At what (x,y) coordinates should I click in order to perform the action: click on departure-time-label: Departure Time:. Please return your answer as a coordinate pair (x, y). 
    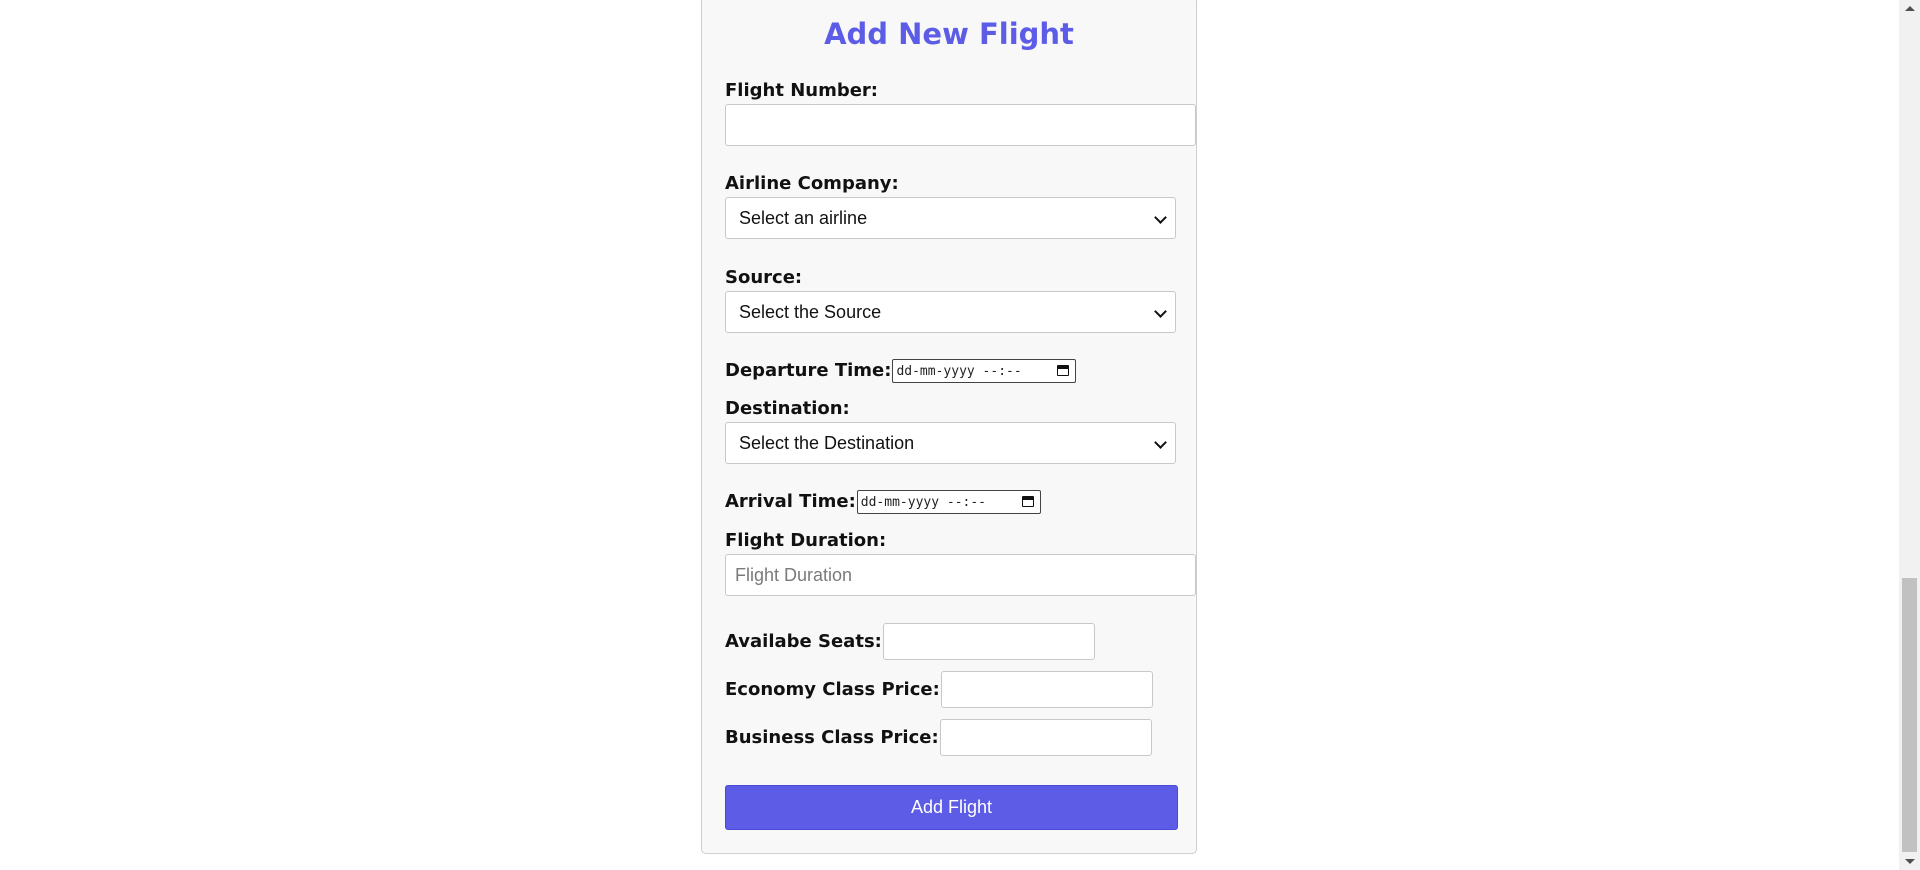
    Looking at the image, I should click on (808, 370).